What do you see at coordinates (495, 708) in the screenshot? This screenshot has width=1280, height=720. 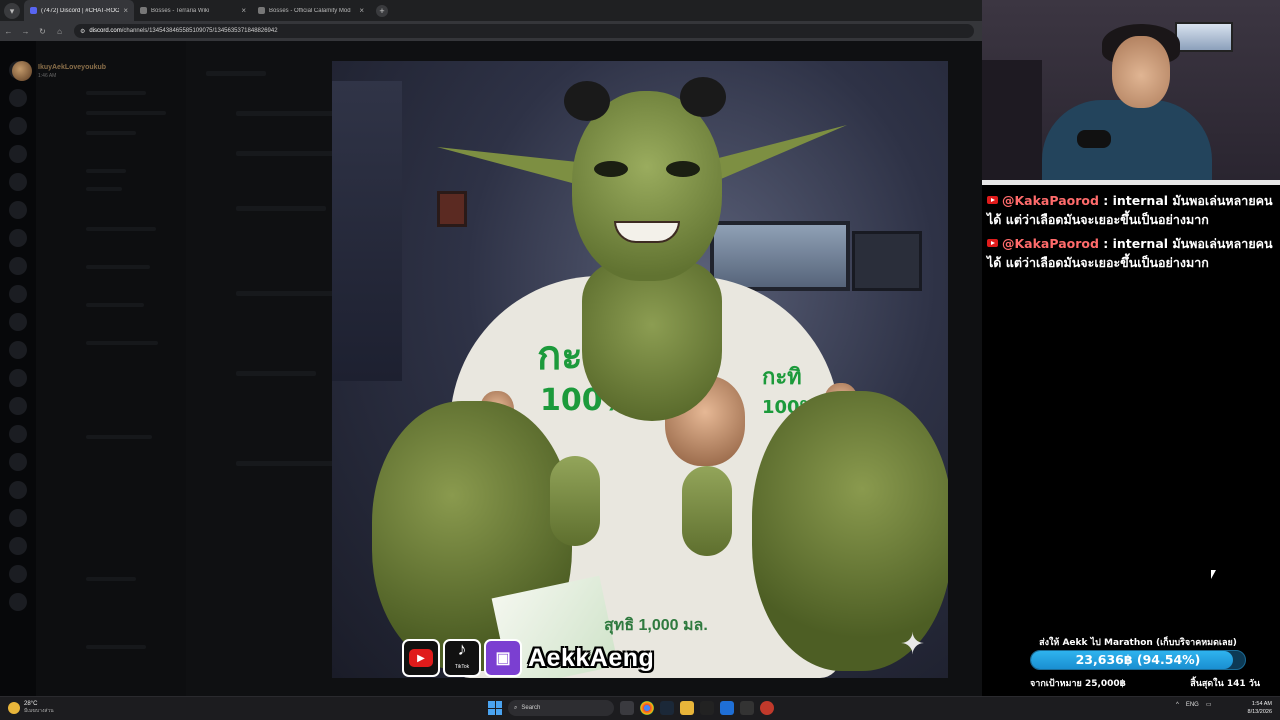 I see `windows-icon` at bounding box center [495, 708].